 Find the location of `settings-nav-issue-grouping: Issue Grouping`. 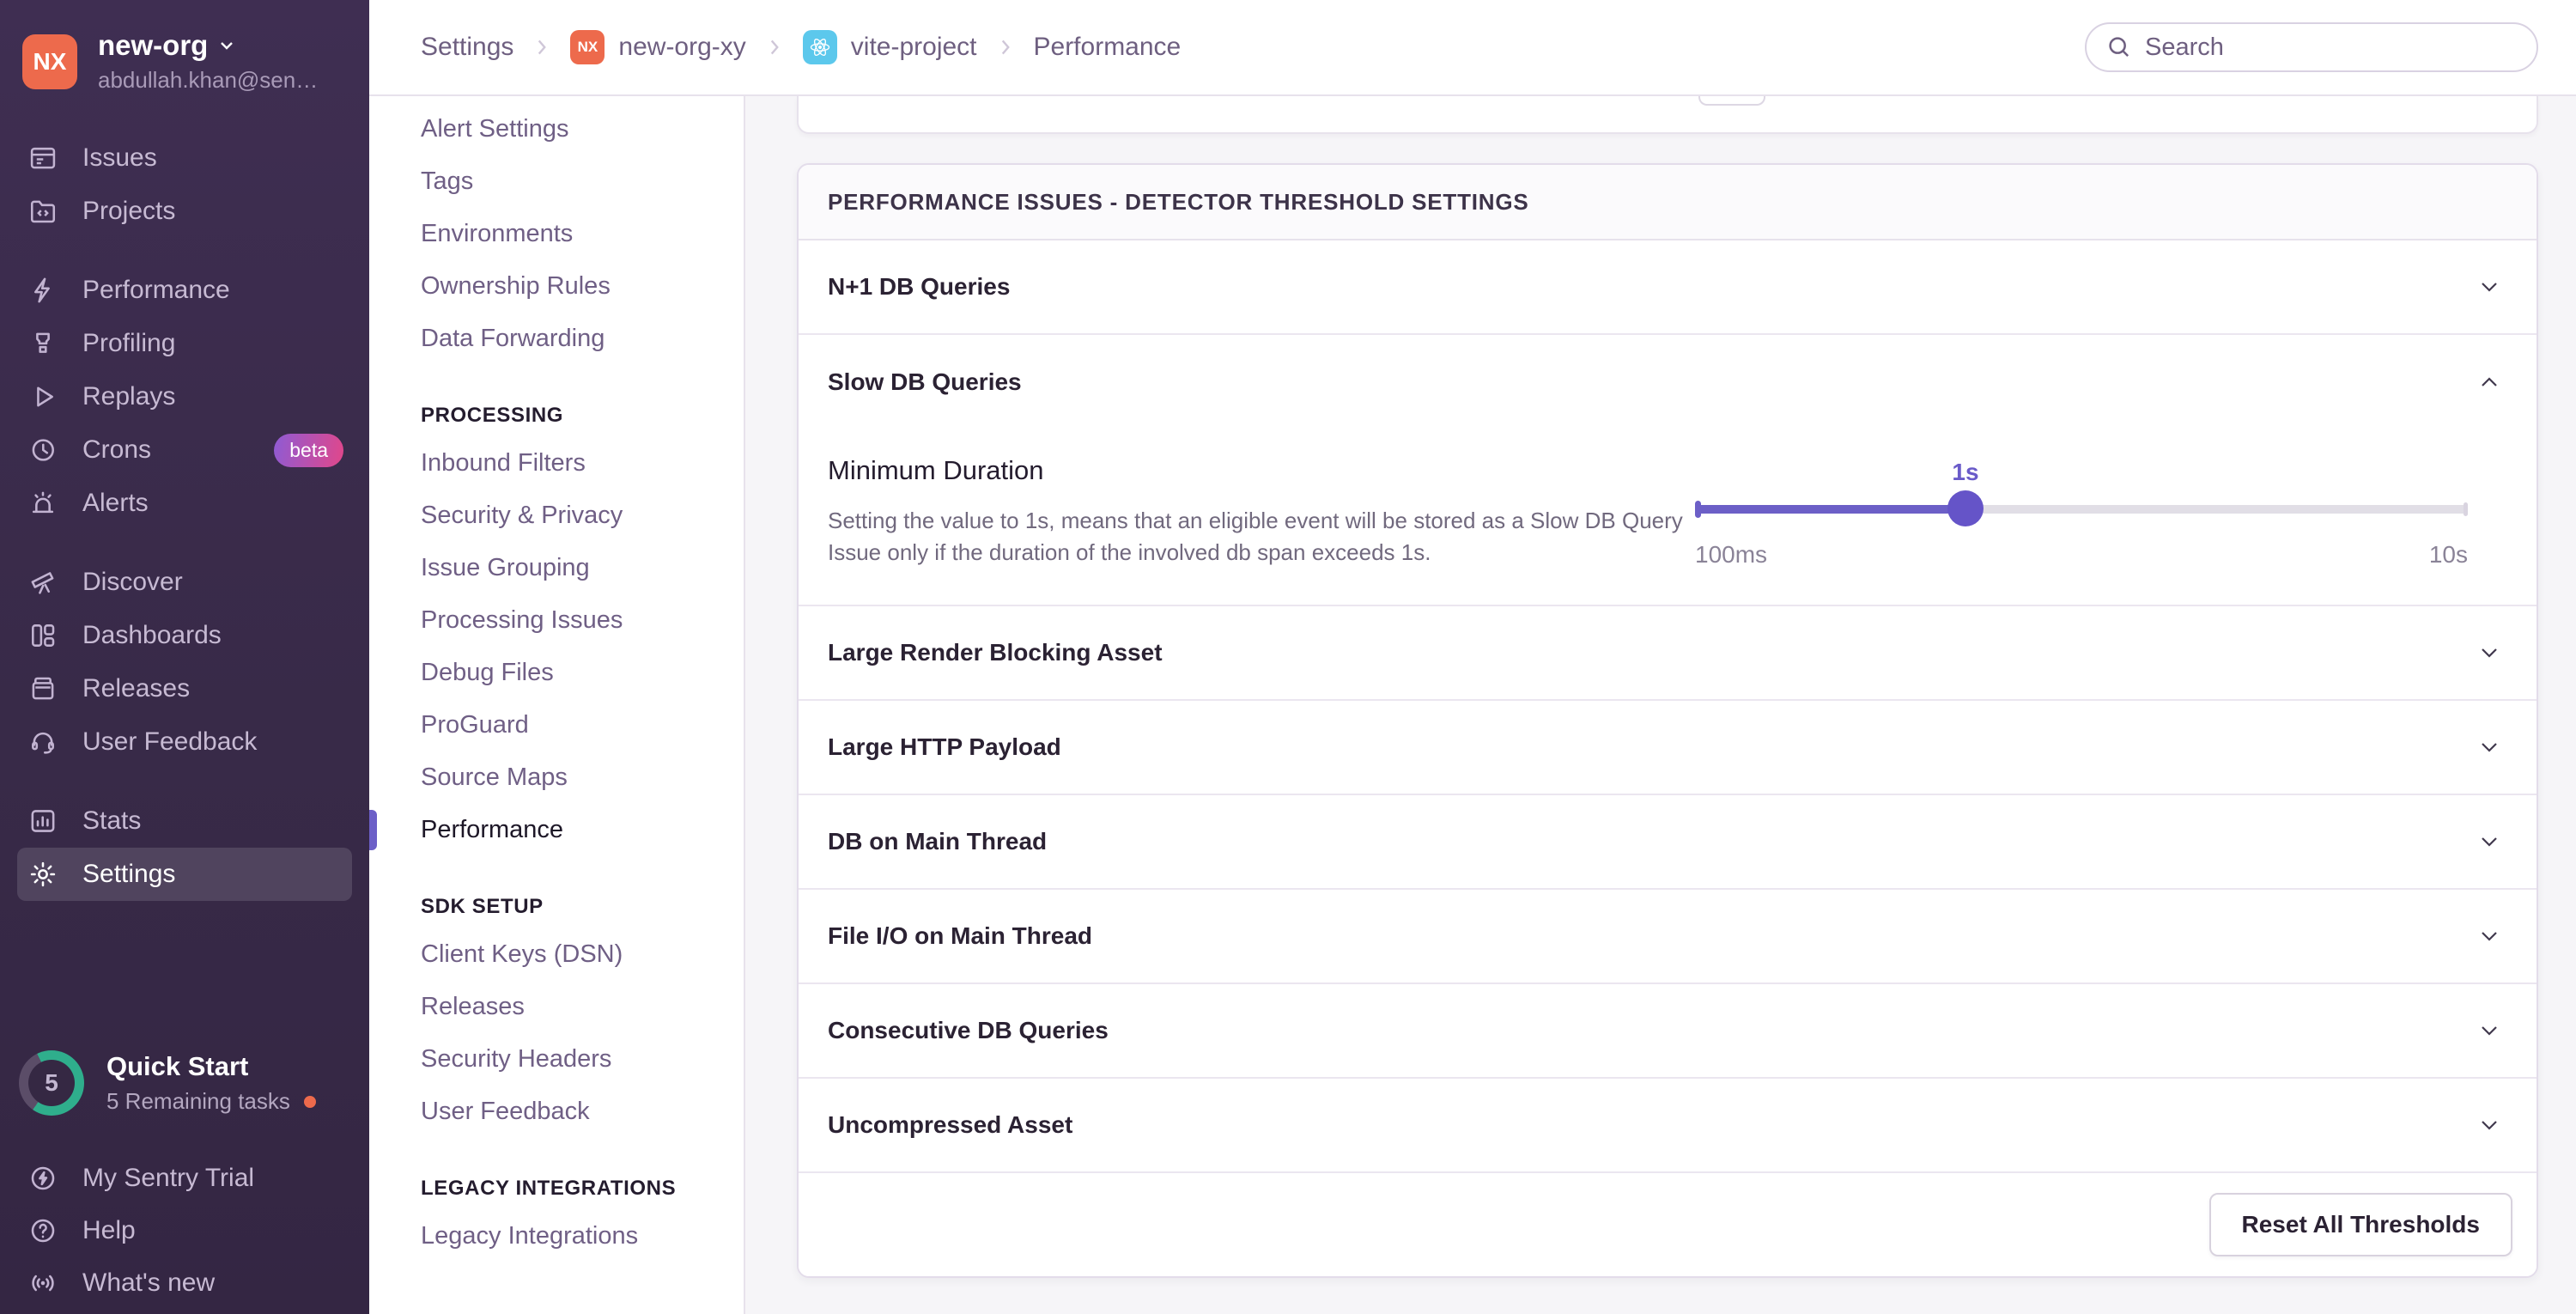

settings-nav-issue-grouping: Issue Grouping is located at coordinates (583, 568).